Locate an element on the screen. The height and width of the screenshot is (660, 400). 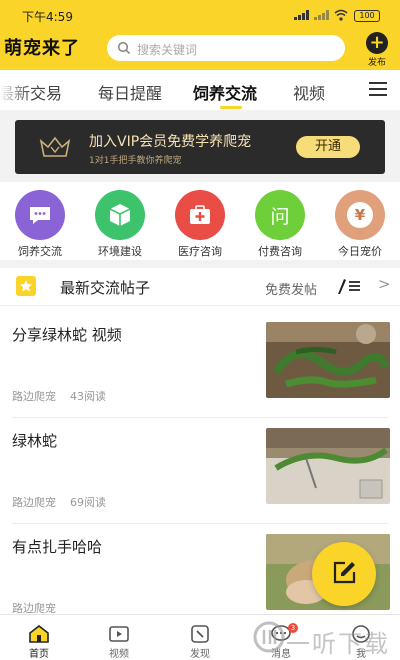
watermark-logo-icon is located at coordinates (269, 637).